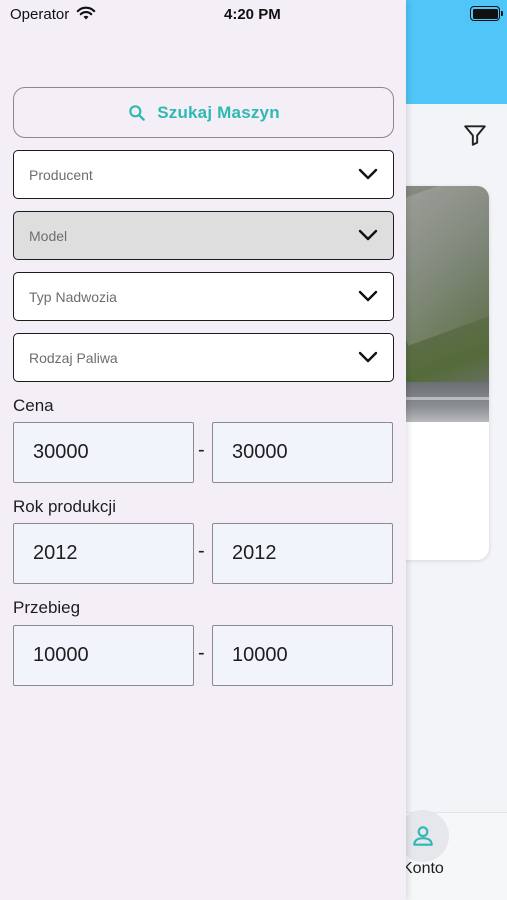  I want to click on price-to-input: 30000, so click(302, 452).